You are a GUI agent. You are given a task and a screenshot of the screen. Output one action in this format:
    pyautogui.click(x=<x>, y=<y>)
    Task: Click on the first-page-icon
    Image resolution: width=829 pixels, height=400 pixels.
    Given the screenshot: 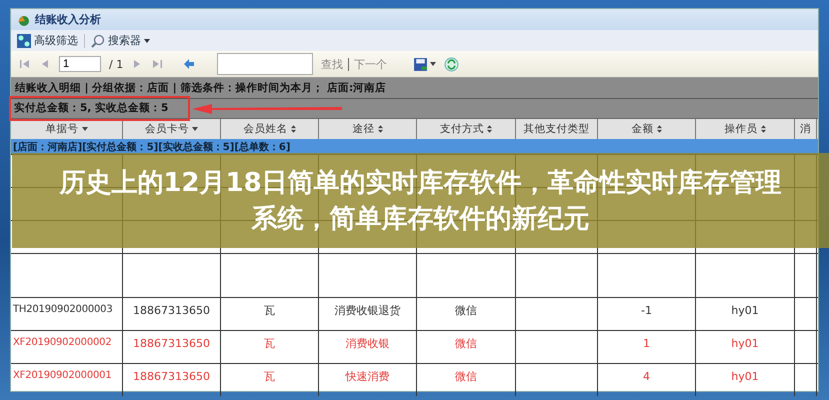 What is the action you would take?
    pyautogui.click(x=25, y=64)
    